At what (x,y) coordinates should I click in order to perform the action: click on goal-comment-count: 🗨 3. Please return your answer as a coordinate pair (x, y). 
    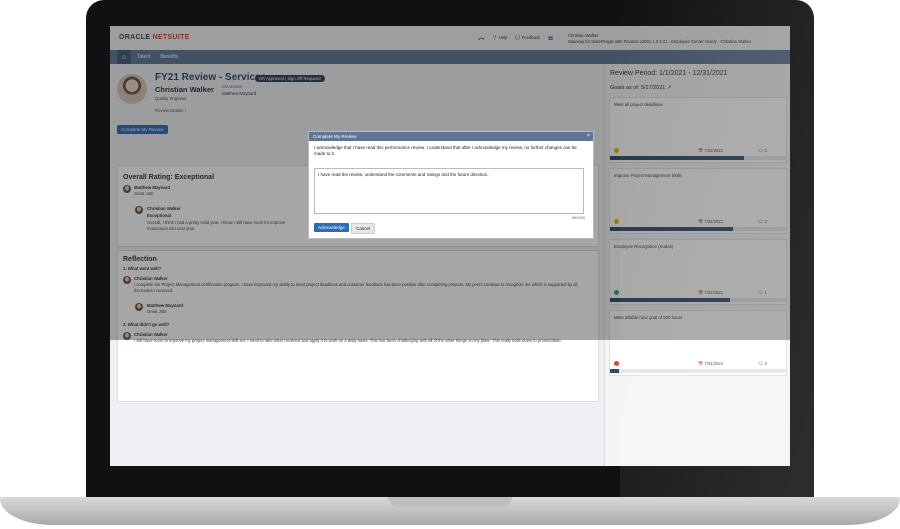
    Looking at the image, I should click on (762, 363).